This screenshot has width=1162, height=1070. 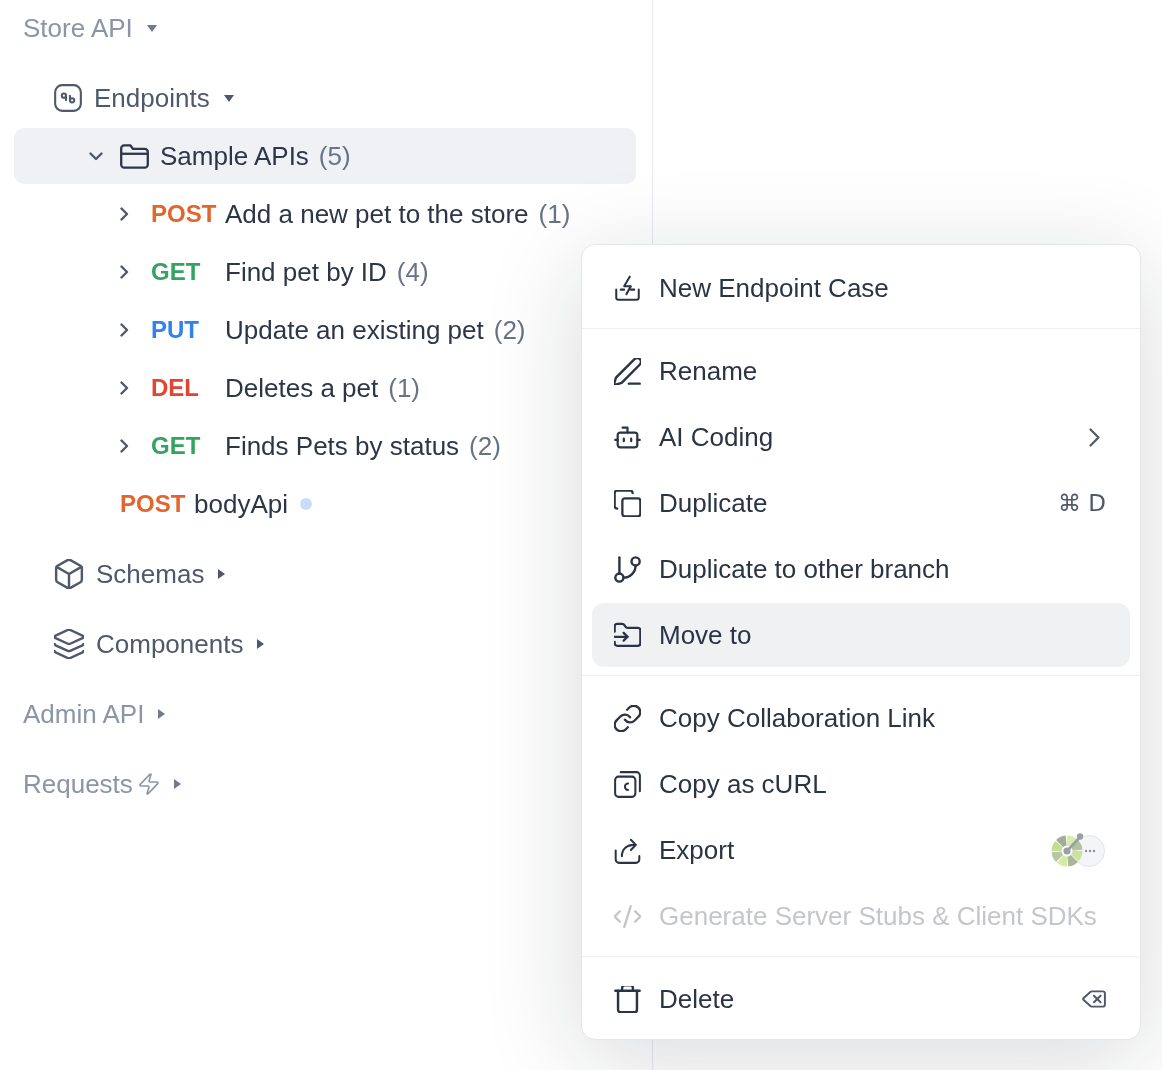 I want to click on folder-icon, so click(x=134, y=156).